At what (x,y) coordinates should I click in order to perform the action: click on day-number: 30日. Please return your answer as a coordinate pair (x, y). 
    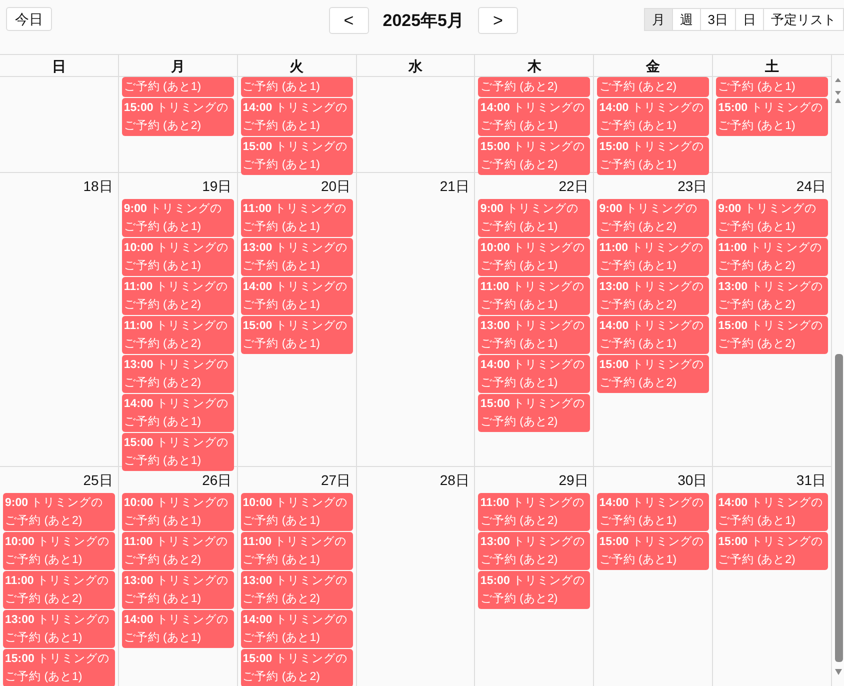
    Looking at the image, I should click on (693, 480).